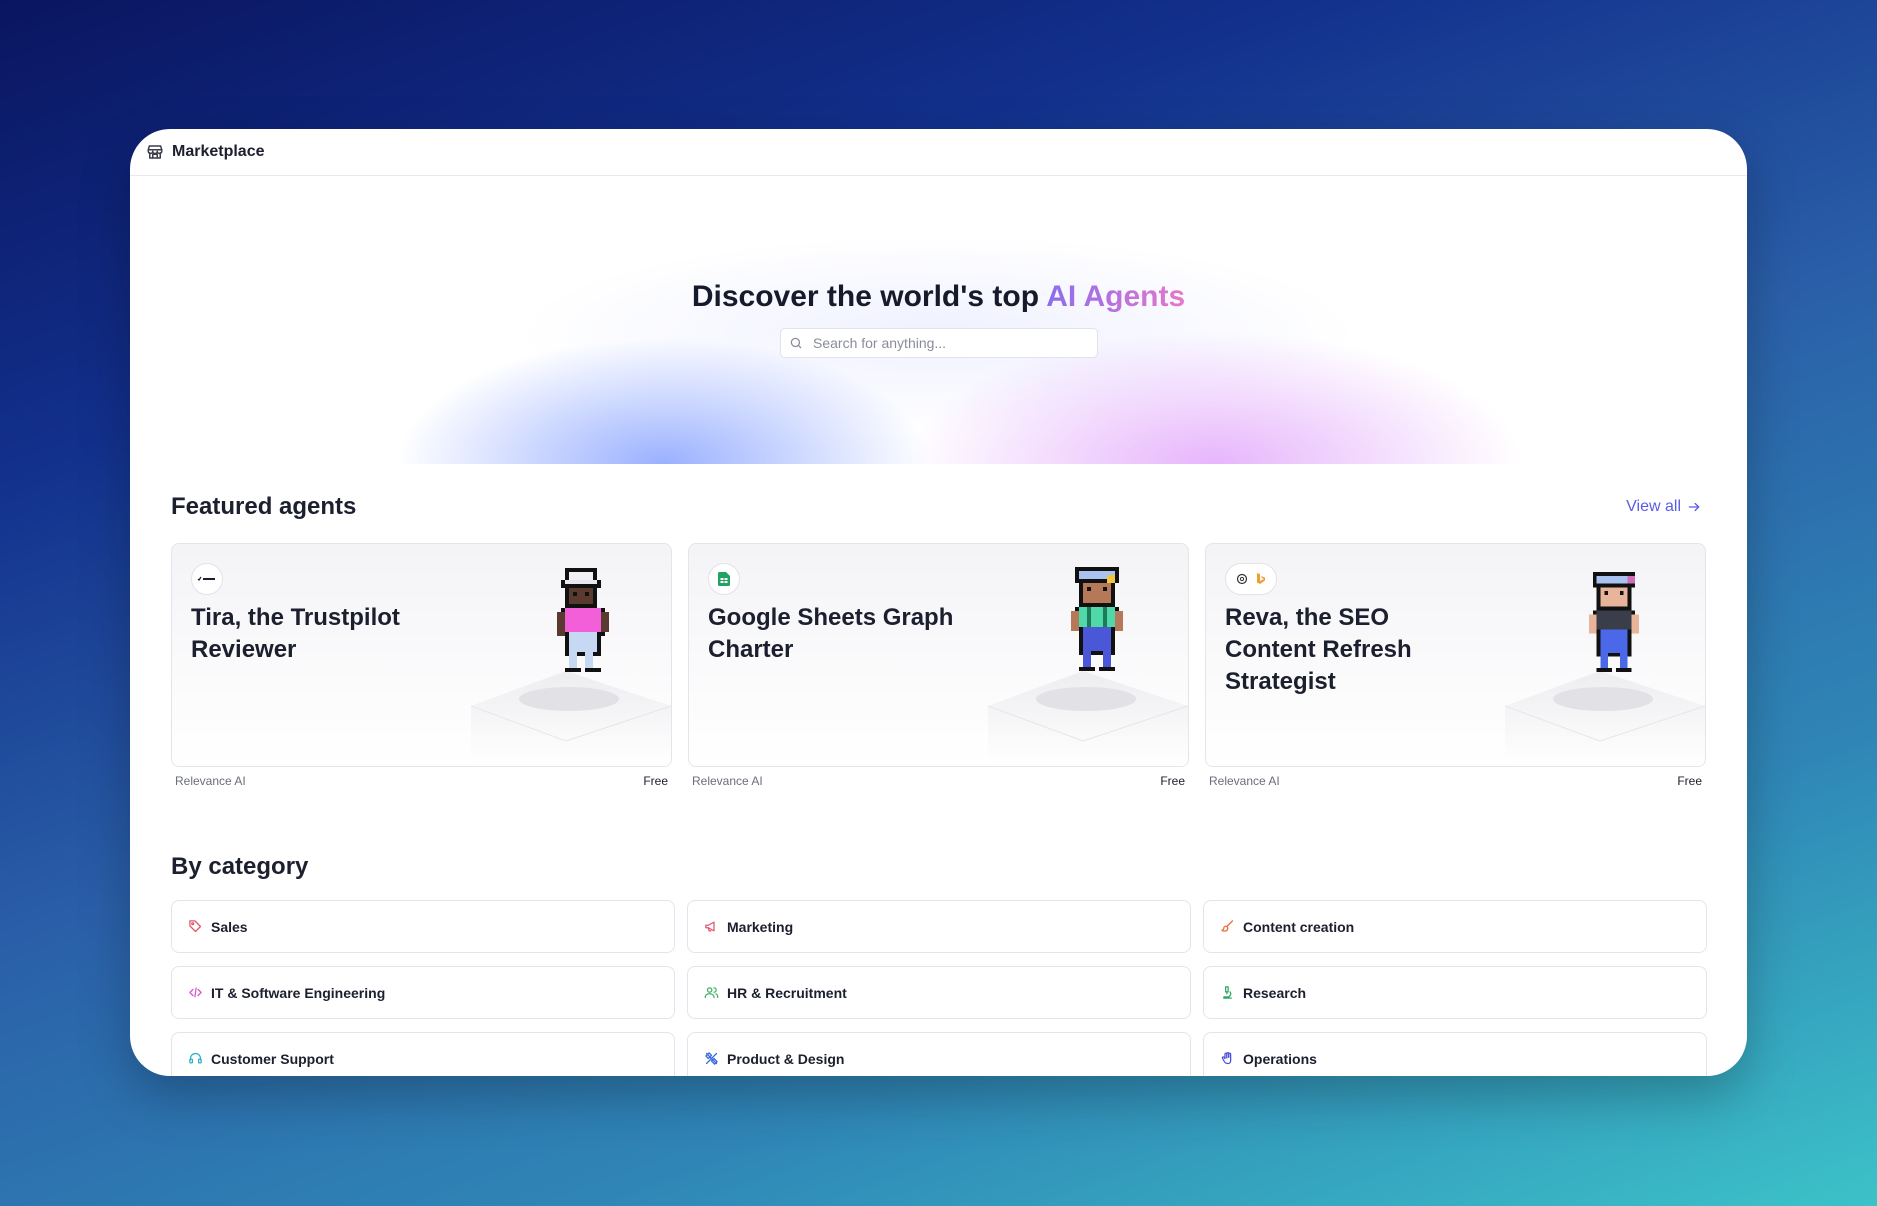 The height and width of the screenshot is (1206, 1877). I want to click on category-label: Product & Design, so click(786, 1058).